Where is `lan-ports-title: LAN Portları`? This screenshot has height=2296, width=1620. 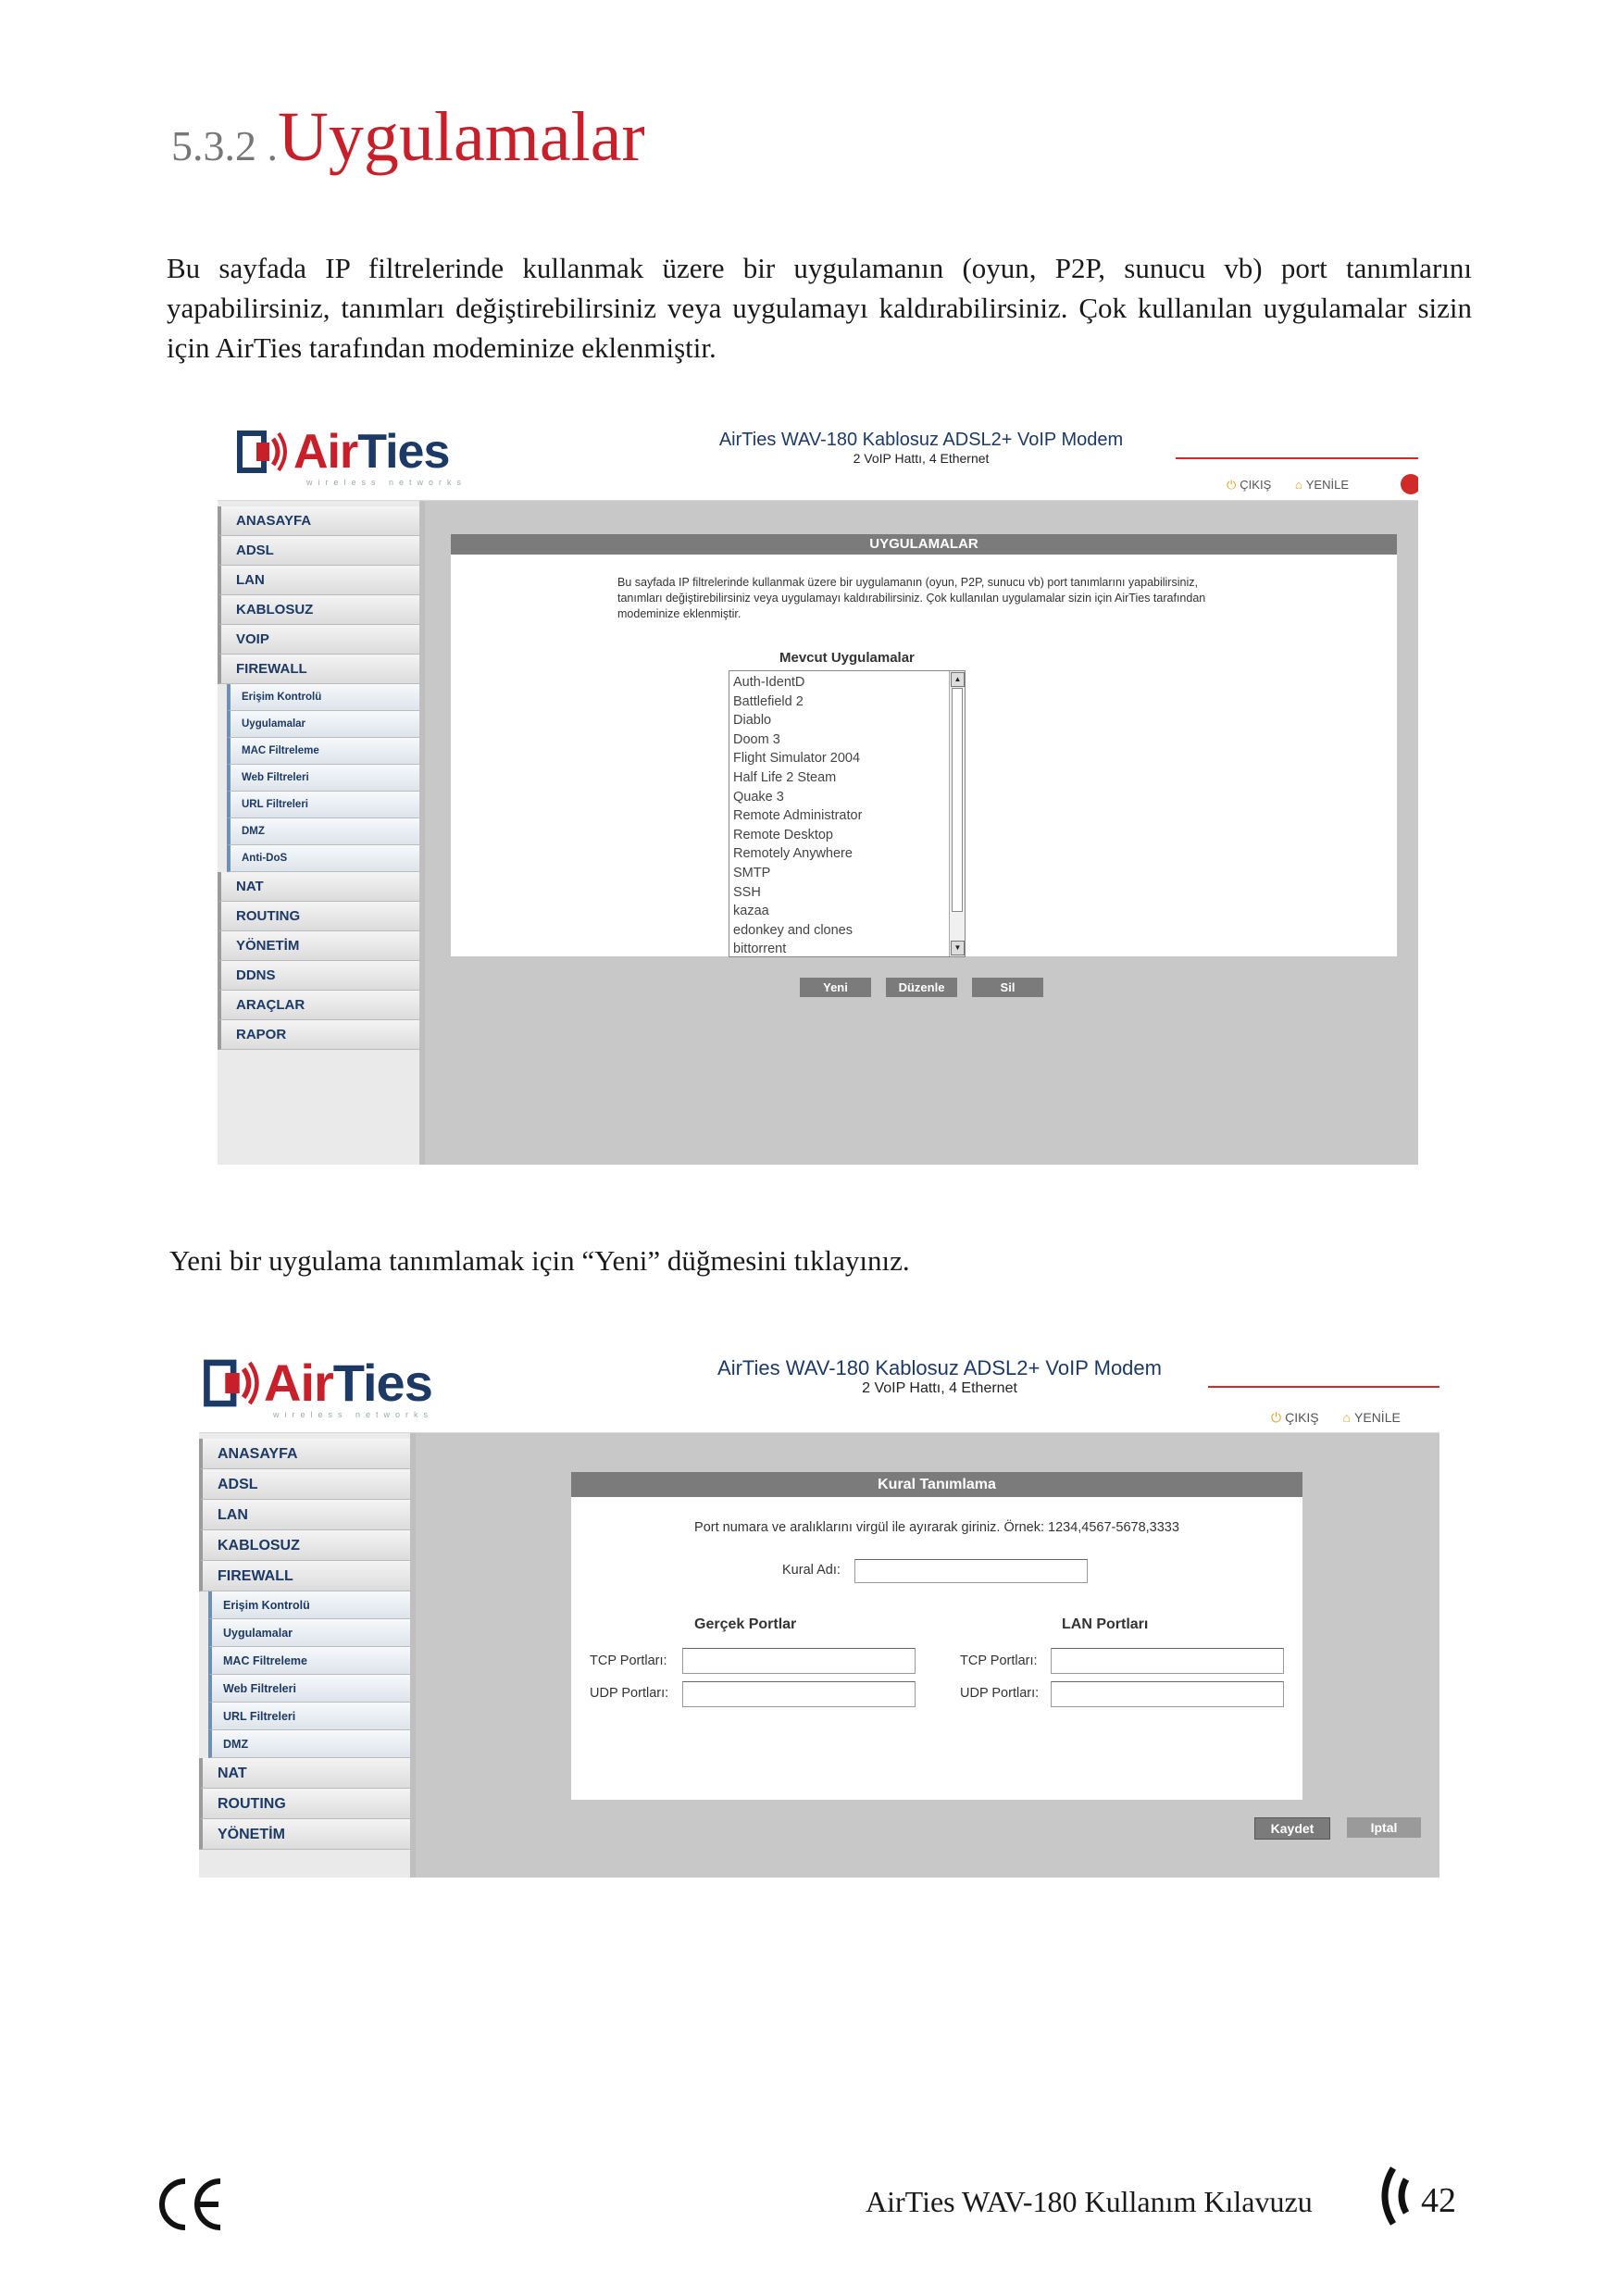 lan-ports-title: LAN Portları is located at coordinates (1105, 1624).